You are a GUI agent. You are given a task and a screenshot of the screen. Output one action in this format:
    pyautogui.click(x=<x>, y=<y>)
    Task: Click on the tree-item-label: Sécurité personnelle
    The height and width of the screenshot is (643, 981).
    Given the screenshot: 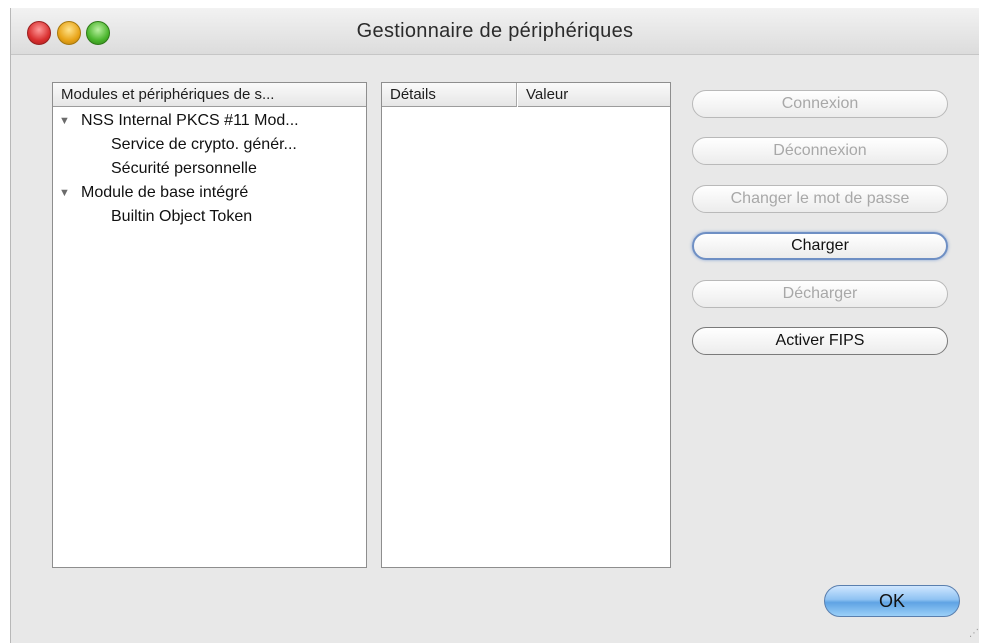 What is the action you would take?
    pyautogui.click(x=184, y=168)
    